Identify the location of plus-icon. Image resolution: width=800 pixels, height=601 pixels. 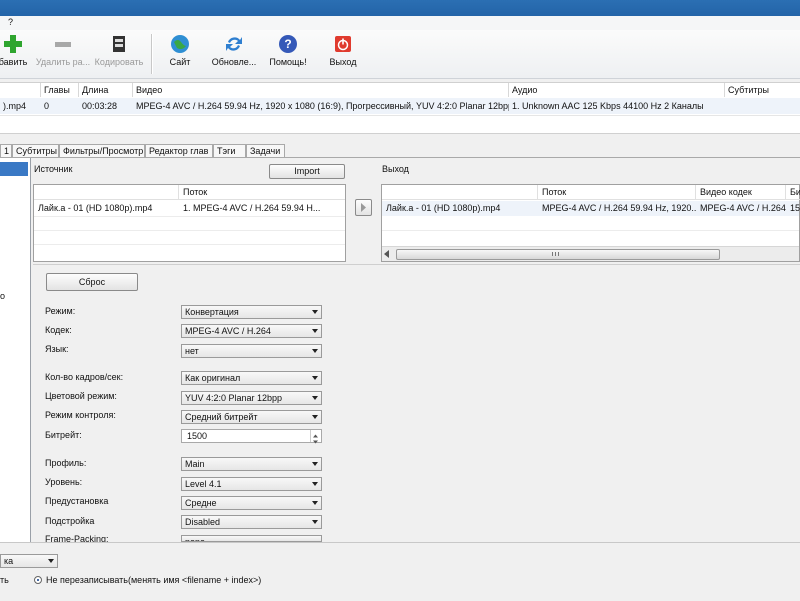
(13, 44).